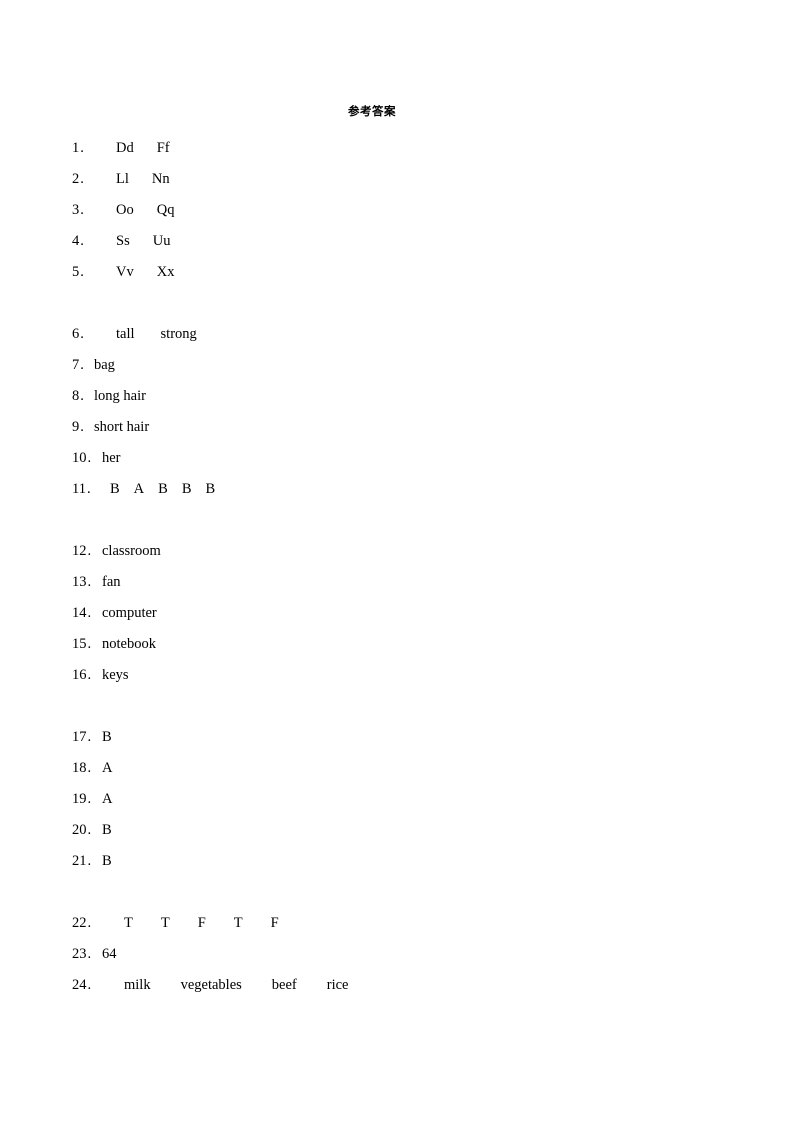  What do you see at coordinates (392, 148) in the screenshot?
I see `answer-line: 1. Dd Ff` at bounding box center [392, 148].